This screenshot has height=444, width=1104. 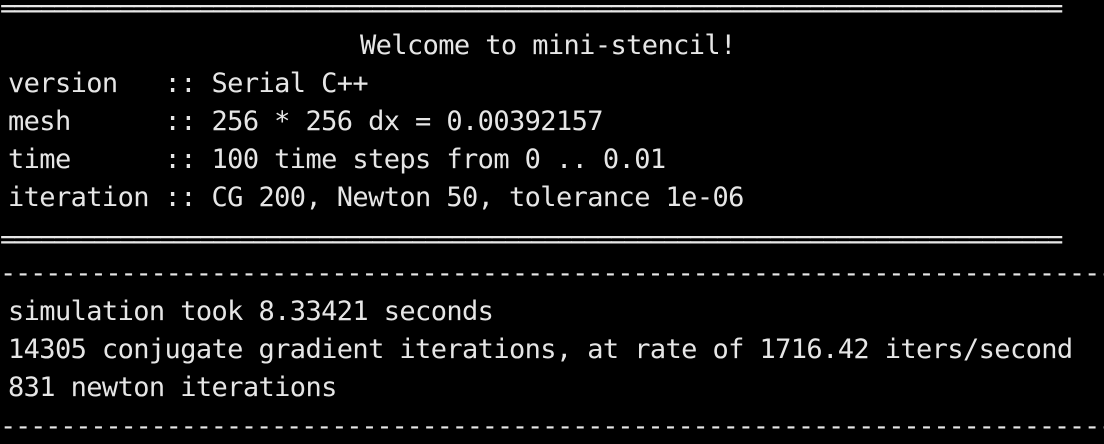 What do you see at coordinates (337, 159) in the screenshot?
I see `banner-row-time: time :: 100 time steps from 0 .. 0.01` at bounding box center [337, 159].